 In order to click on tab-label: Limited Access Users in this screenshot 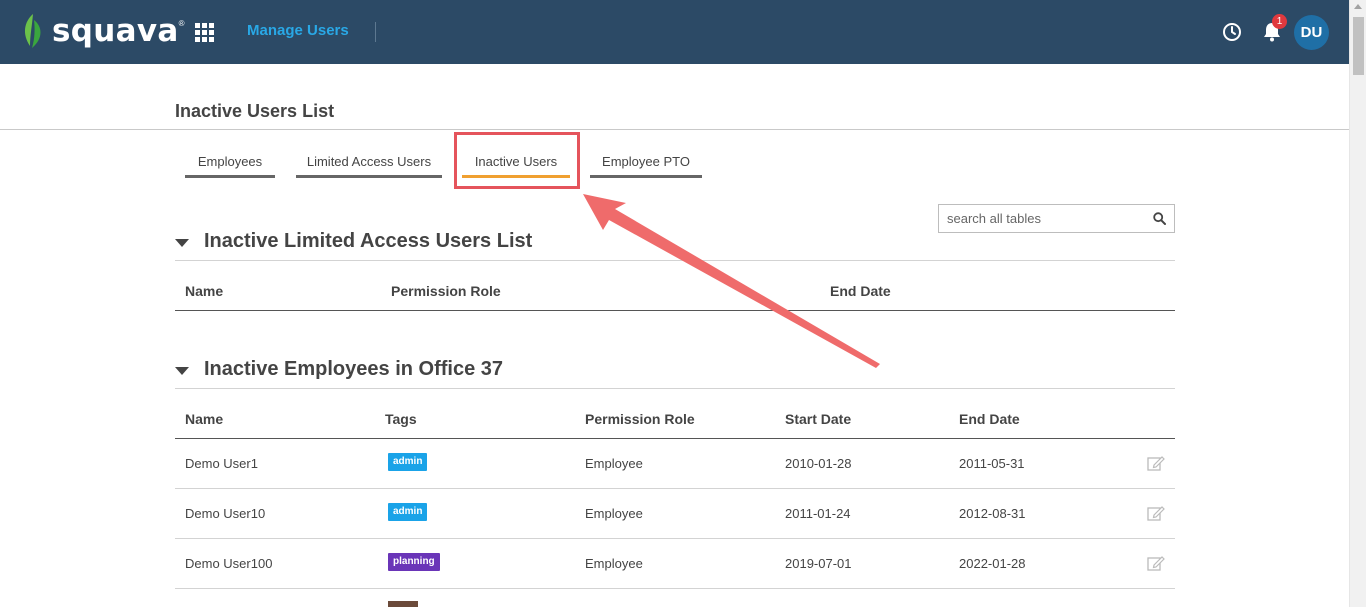, I will do `click(369, 161)`.